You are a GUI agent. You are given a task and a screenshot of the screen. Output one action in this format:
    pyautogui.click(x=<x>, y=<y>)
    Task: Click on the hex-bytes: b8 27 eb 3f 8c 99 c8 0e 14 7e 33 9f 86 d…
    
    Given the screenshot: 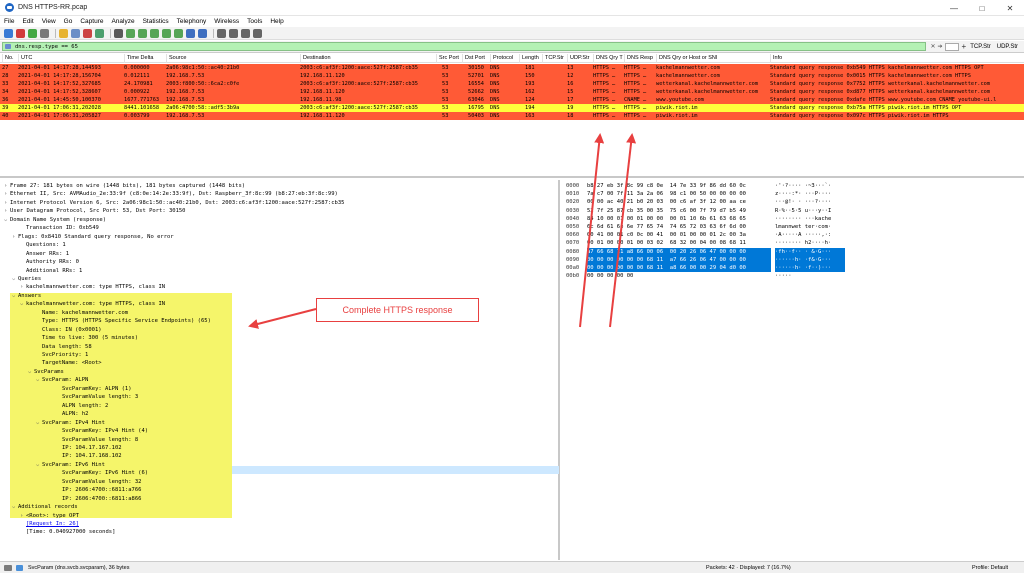 What is the action you would take?
    pyautogui.click(x=679, y=186)
    